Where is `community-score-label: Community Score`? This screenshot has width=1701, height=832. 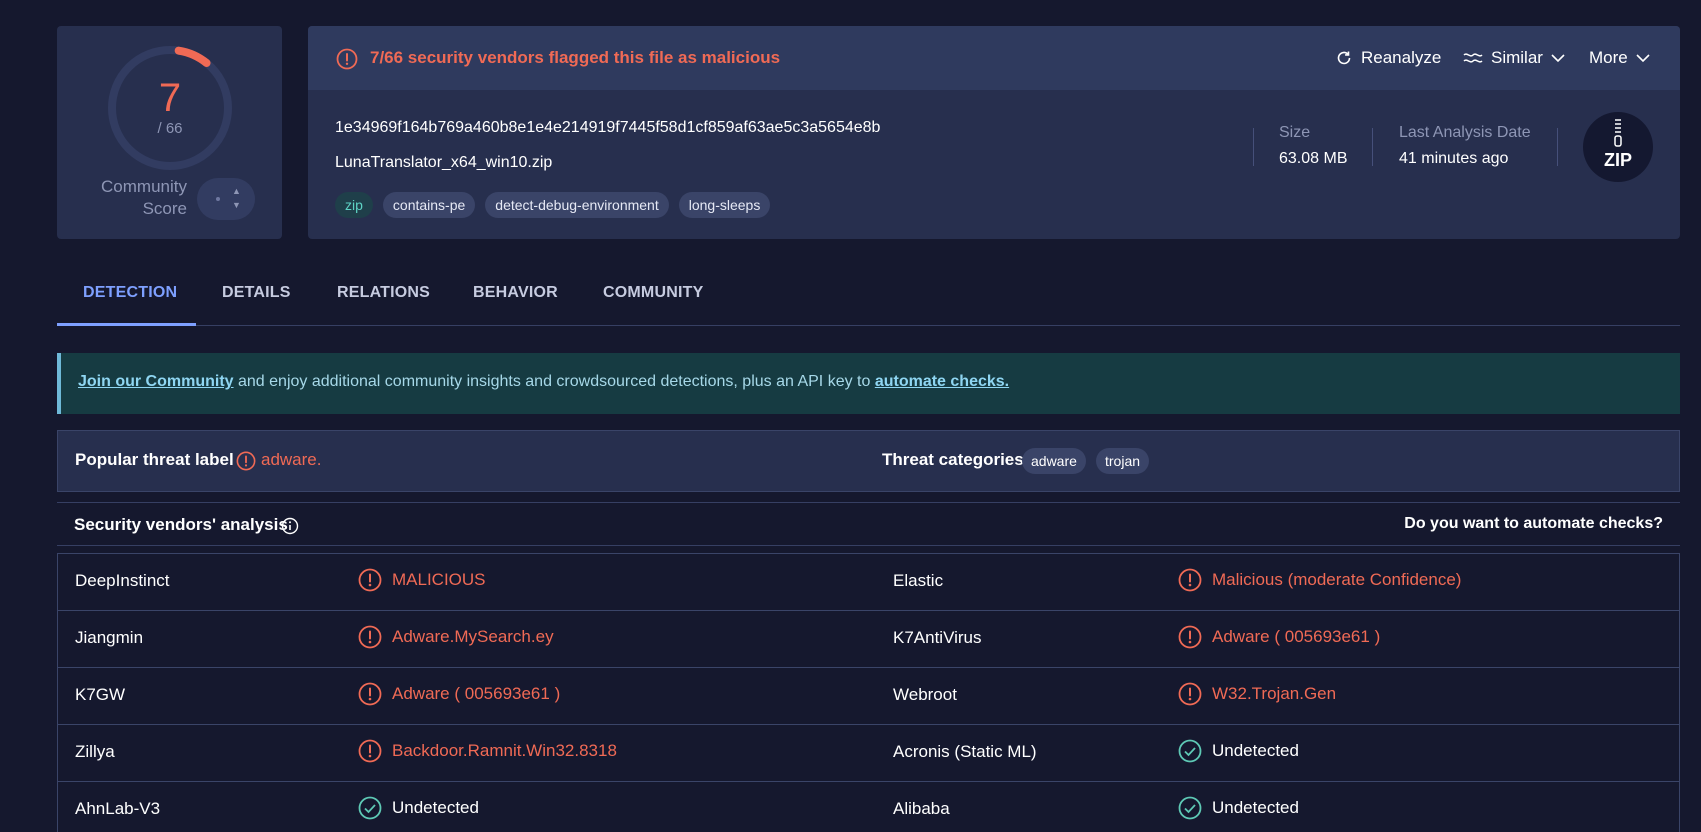
community-score-label: Community Score is located at coordinates (144, 197).